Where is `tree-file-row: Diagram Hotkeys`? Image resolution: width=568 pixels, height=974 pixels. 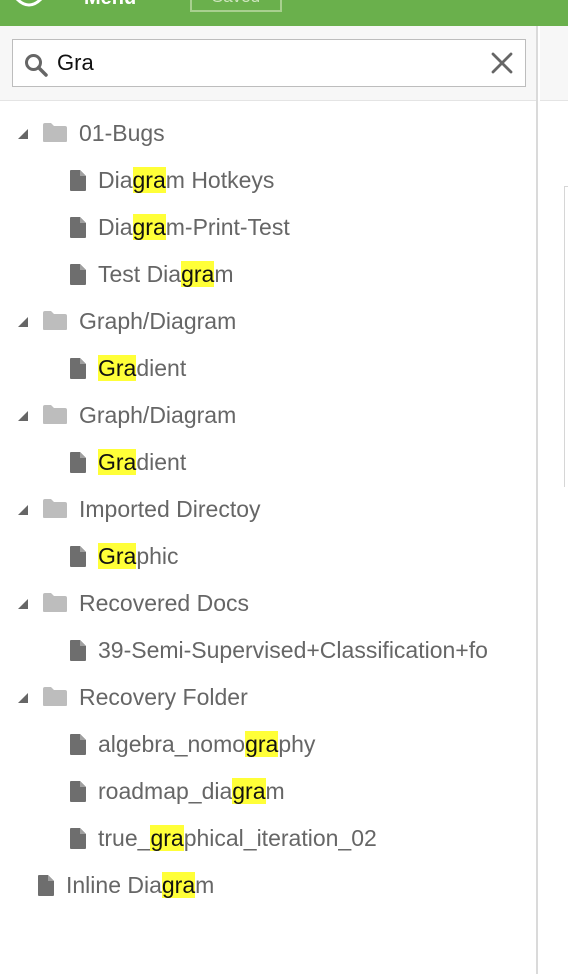
tree-file-row: Diagram Hotkeys is located at coordinates (268, 180).